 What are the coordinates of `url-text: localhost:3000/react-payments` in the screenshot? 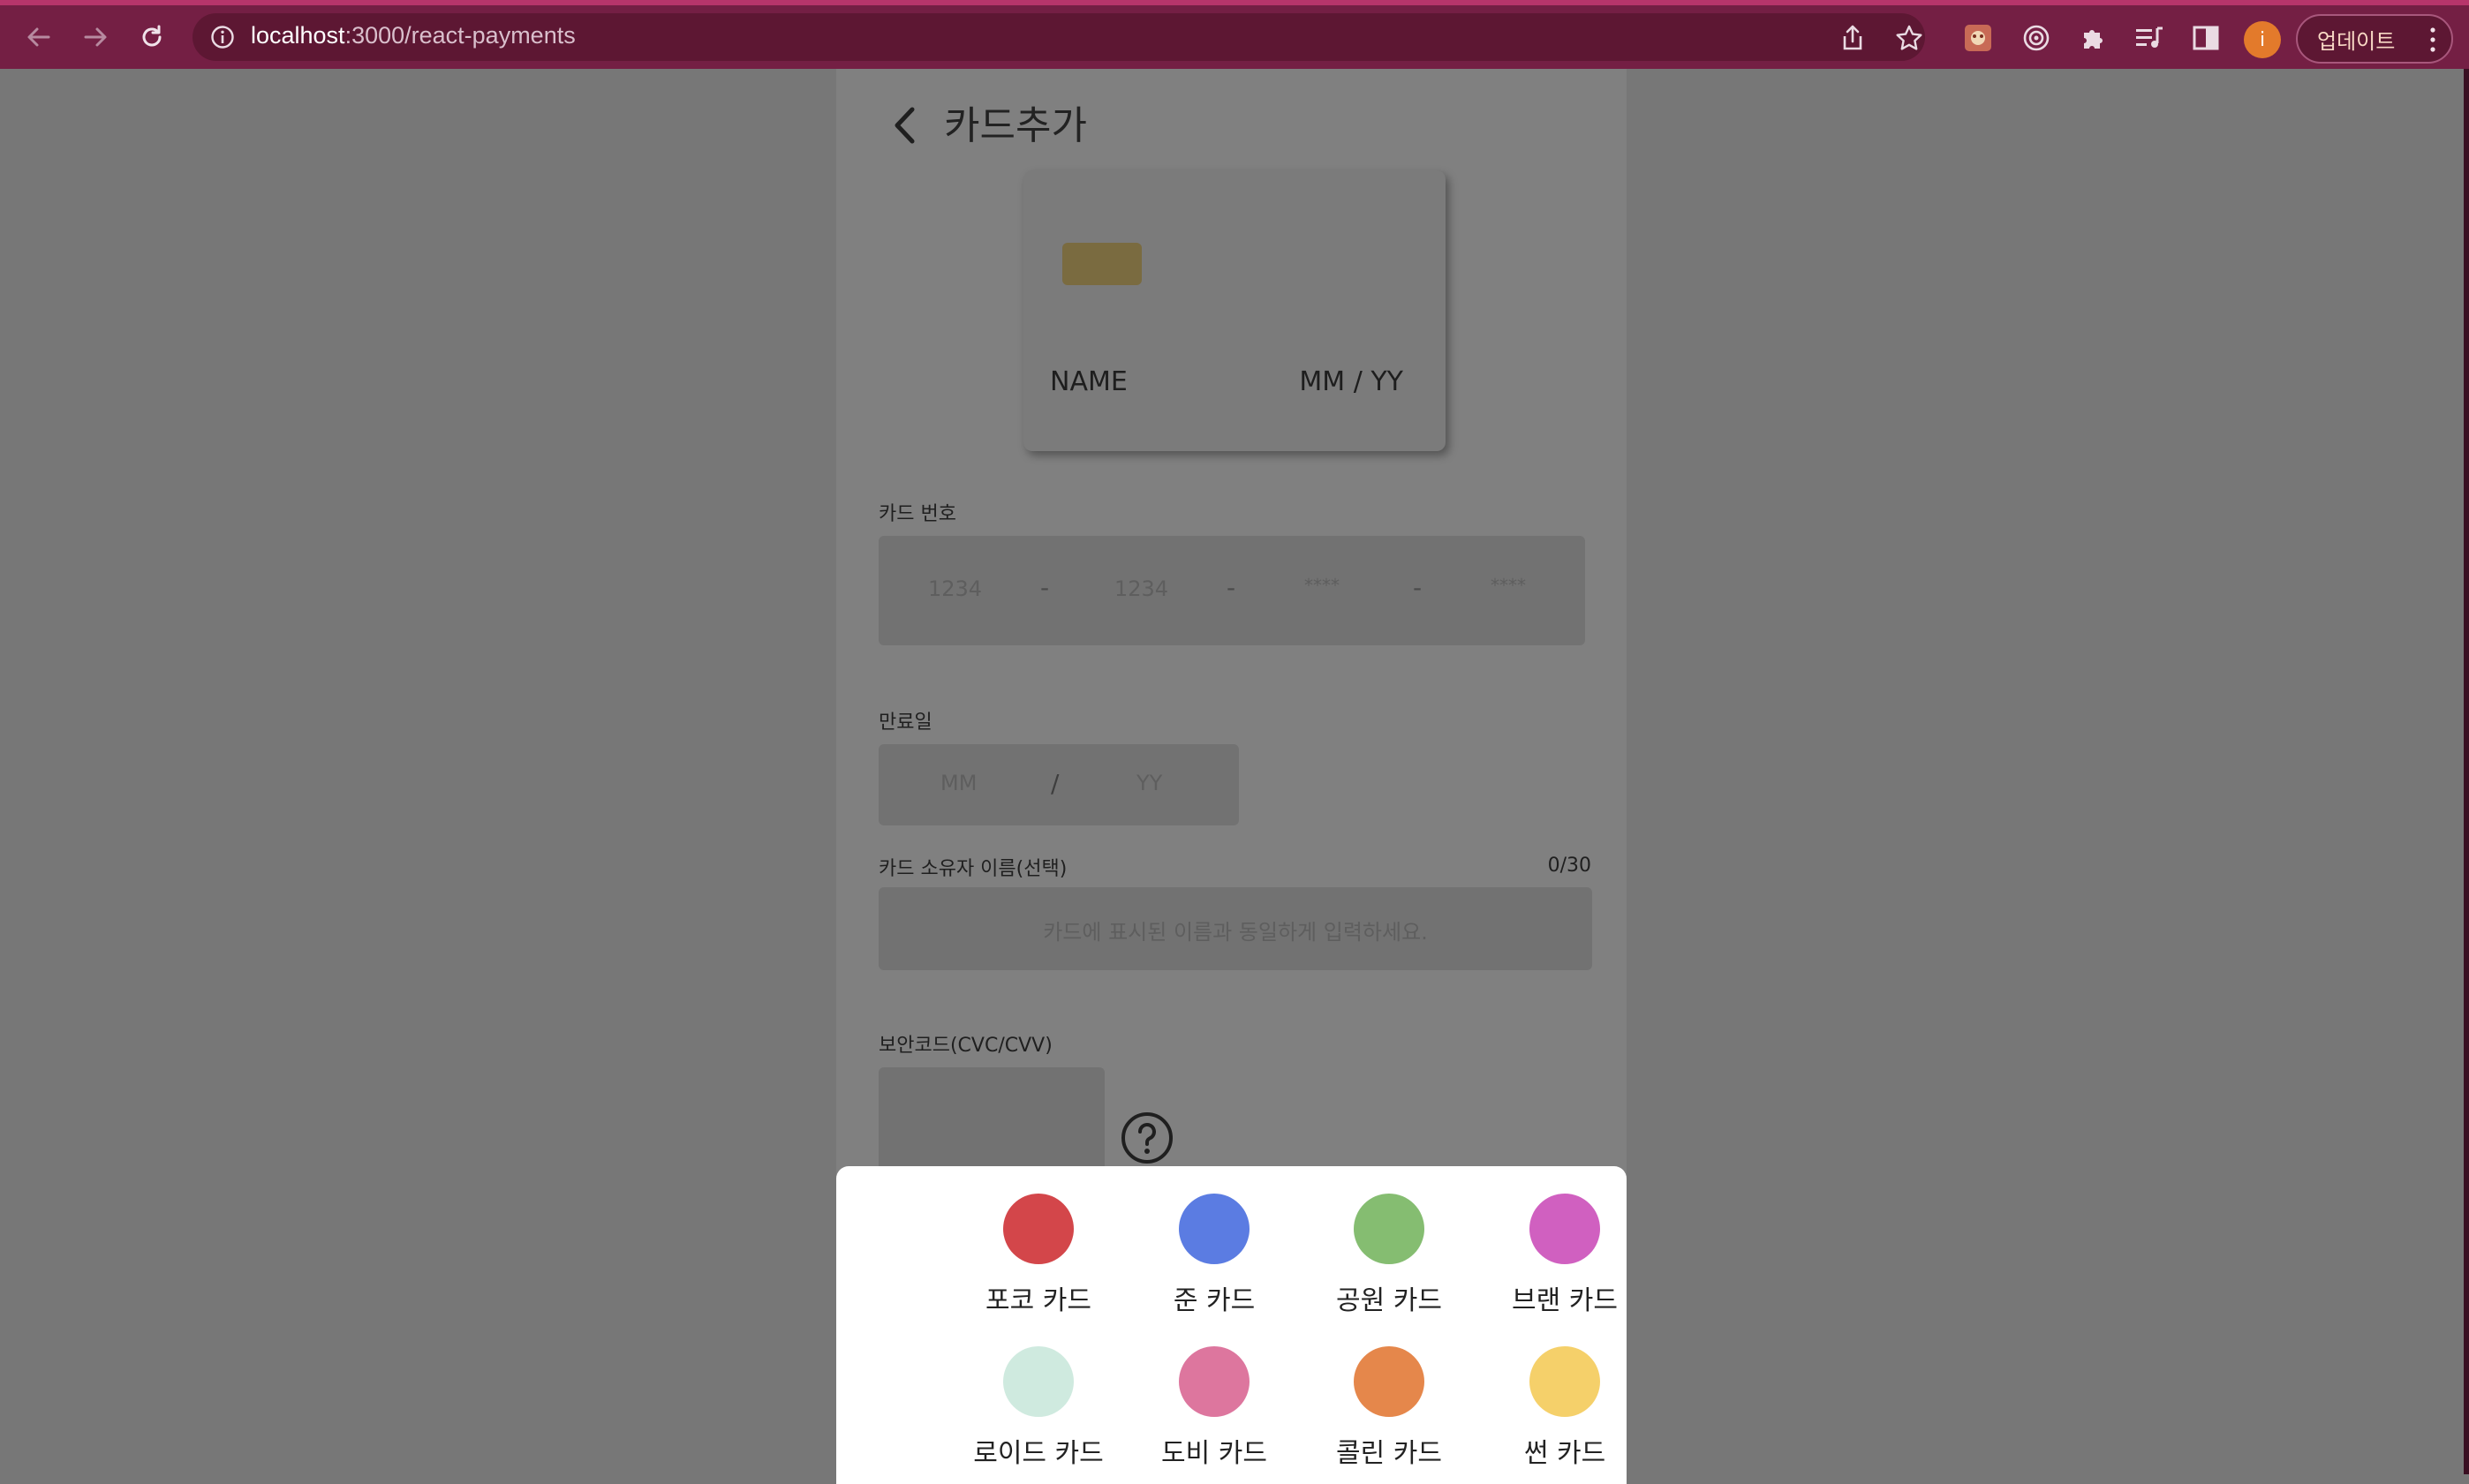 It's located at (413, 35).